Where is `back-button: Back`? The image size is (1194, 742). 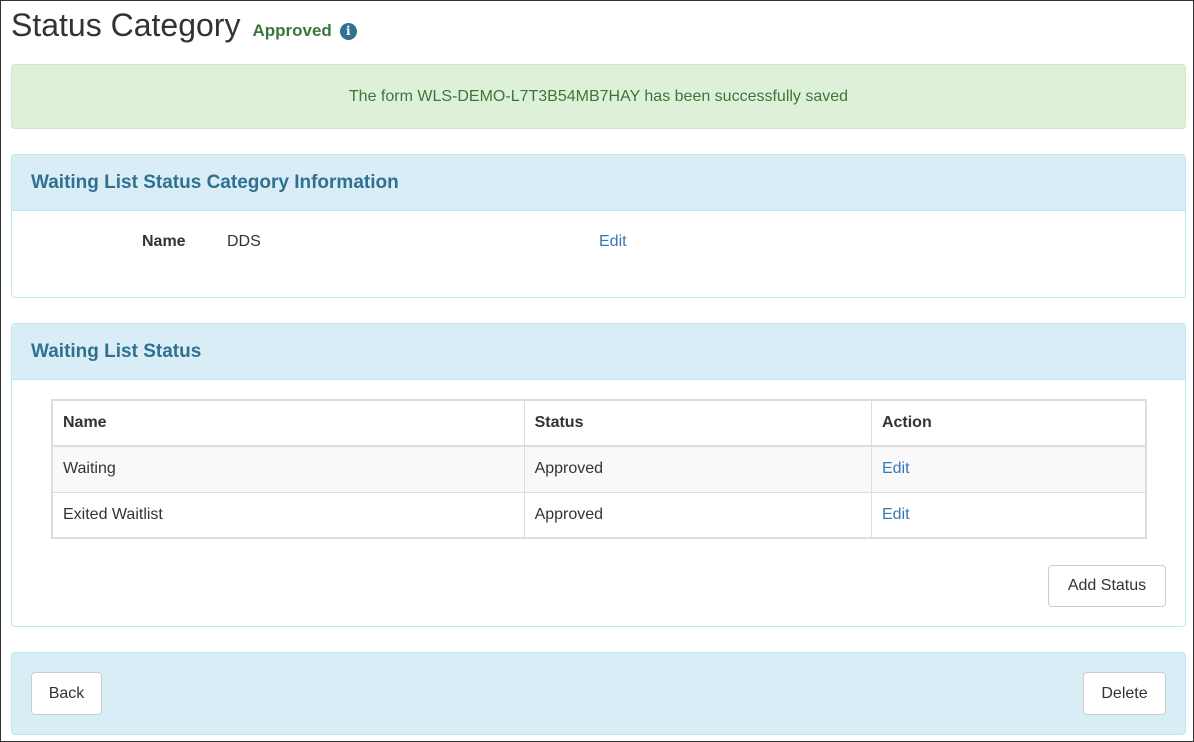
back-button: Back is located at coordinates (66, 693).